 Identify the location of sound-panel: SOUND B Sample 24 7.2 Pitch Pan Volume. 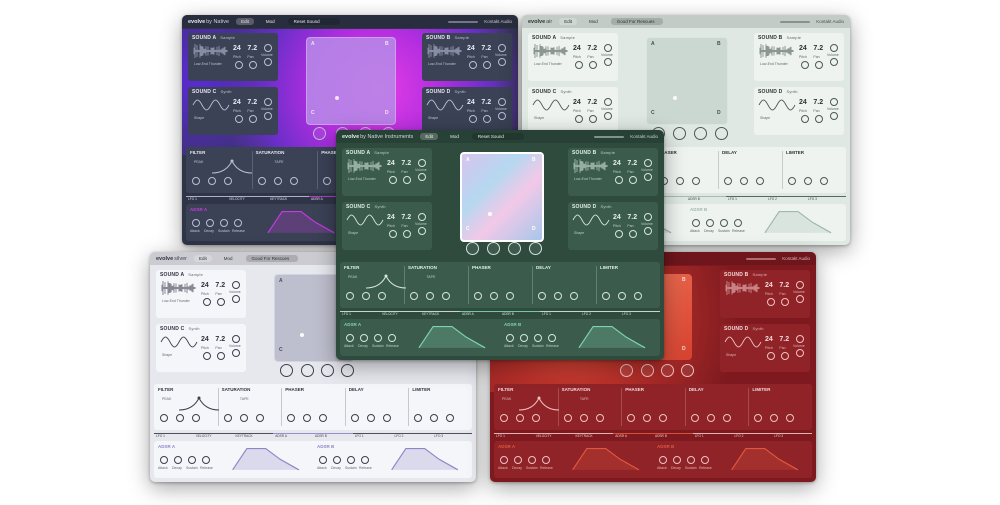
(765, 294).